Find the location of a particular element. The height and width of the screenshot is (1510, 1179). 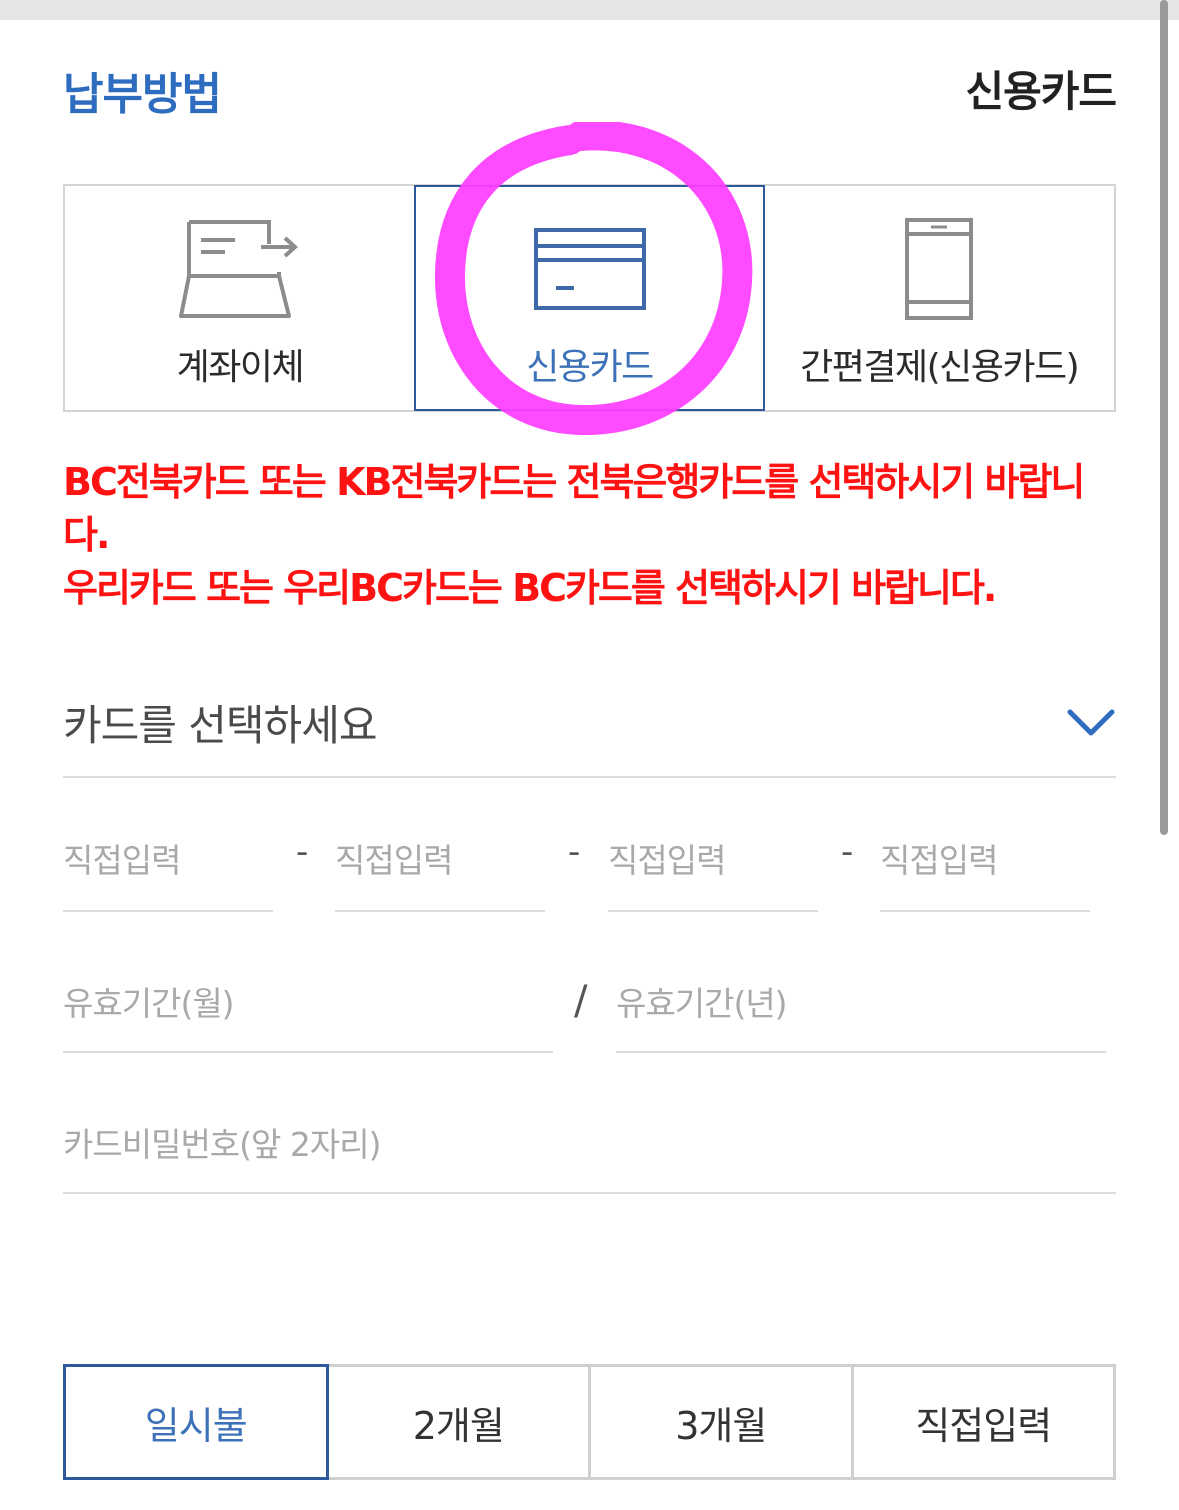

tab-label: 간편결제(신용카드) is located at coordinates (940, 367).